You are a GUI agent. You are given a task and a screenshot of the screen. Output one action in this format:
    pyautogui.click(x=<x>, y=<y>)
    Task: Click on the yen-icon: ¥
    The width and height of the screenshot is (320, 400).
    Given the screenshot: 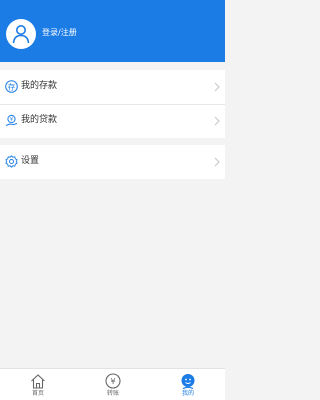 What is the action you would take?
    pyautogui.click(x=113, y=381)
    